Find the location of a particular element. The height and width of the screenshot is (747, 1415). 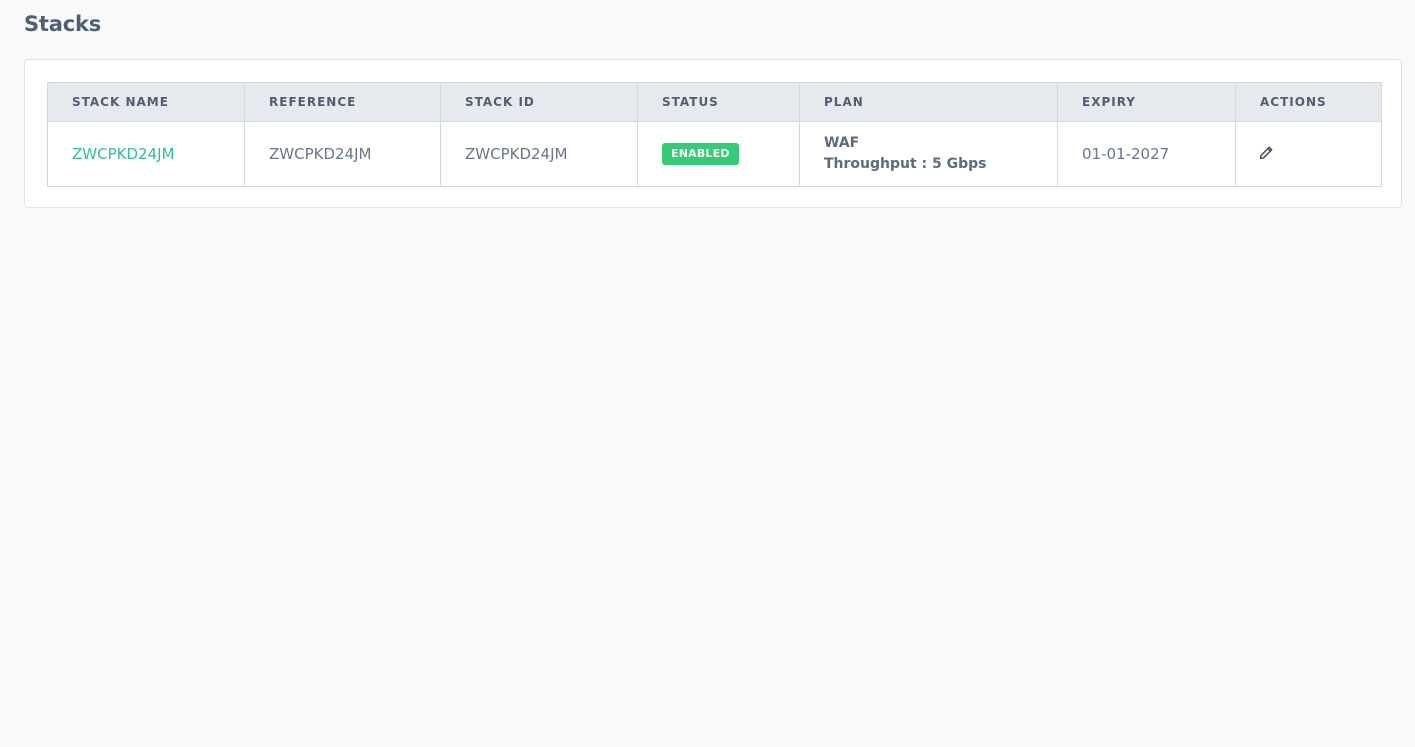

column-header-stack-id: STACK ID is located at coordinates (539, 102).